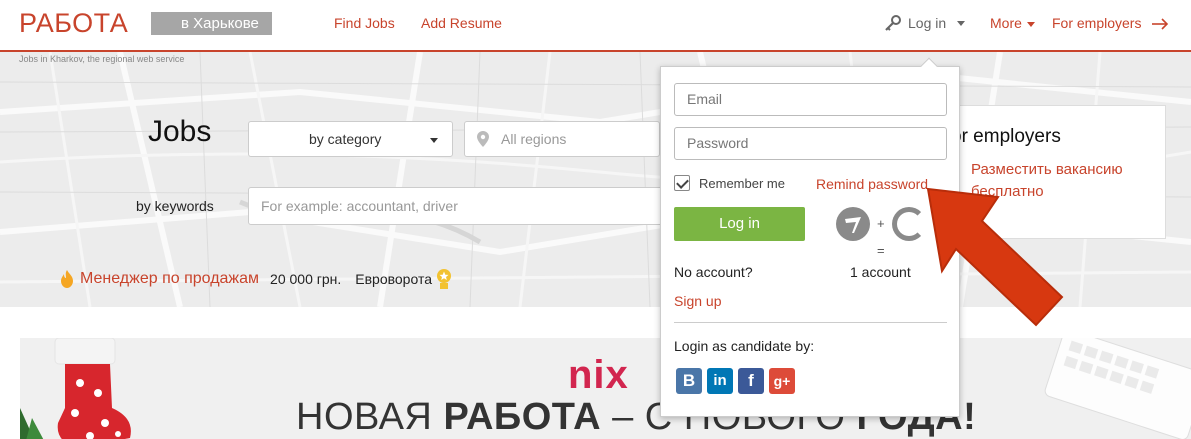  I want to click on rabota-logo-icon, so click(853, 224).